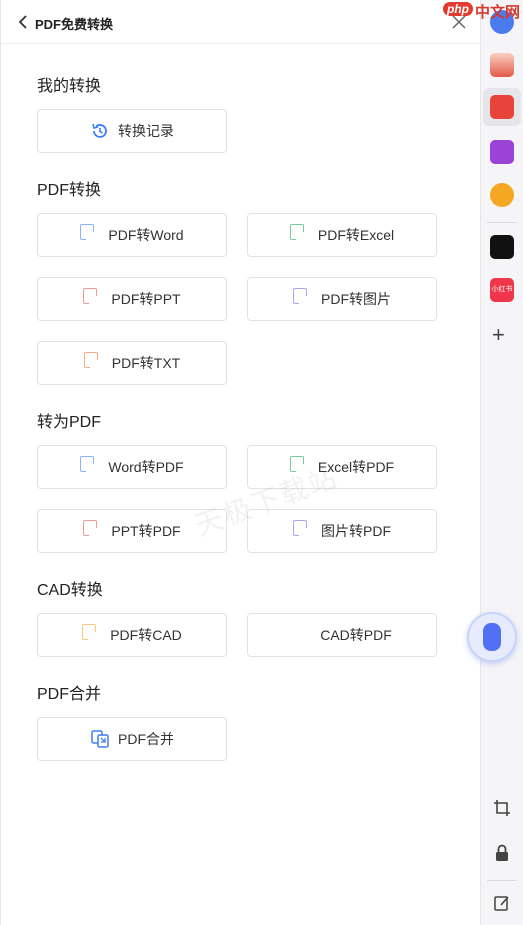  What do you see at coordinates (498, 335) in the screenshot?
I see `add-app-icon: +` at bounding box center [498, 335].